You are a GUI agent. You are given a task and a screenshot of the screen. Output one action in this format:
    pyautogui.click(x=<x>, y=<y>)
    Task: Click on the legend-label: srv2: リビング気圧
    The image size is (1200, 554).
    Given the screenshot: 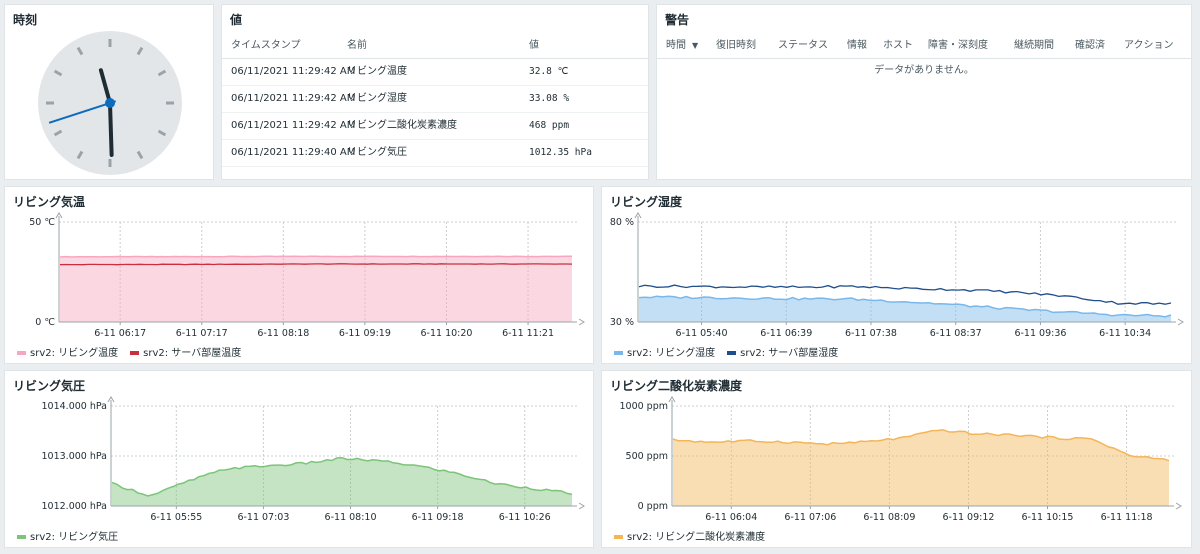 What is the action you would take?
    pyautogui.click(x=74, y=537)
    